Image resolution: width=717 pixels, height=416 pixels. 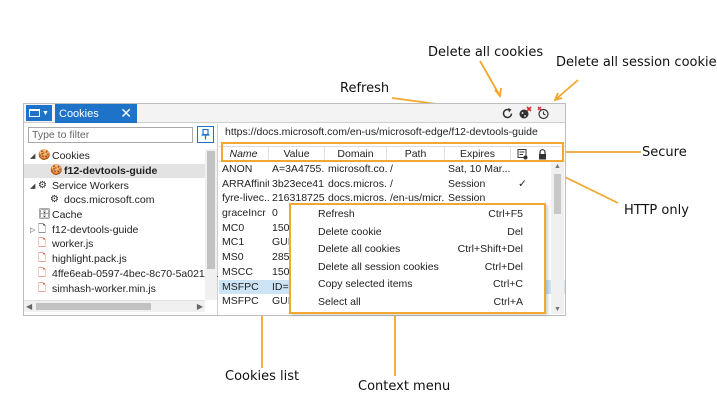 I want to click on refresh-icon, so click(x=507, y=112).